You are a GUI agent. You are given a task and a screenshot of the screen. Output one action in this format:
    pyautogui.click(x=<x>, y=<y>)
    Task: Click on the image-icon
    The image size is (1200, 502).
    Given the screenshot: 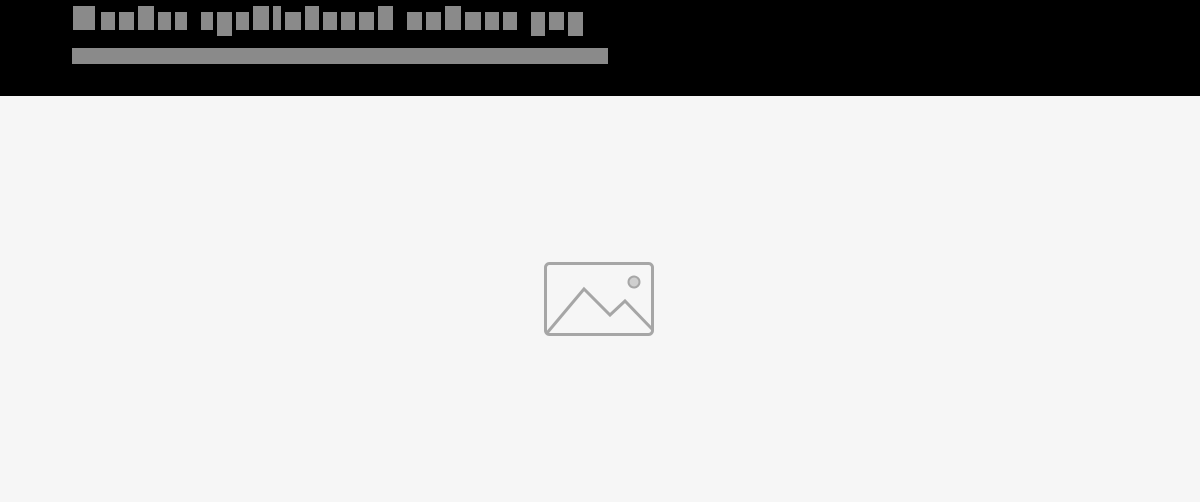 What is the action you would take?
    pyautogui.click(x=600, y=300)
    